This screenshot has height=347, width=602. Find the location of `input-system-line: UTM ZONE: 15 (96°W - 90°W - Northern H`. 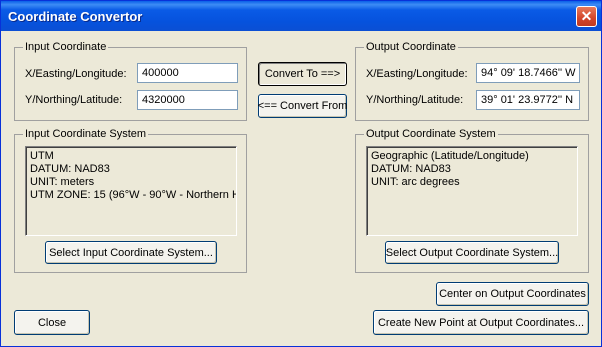

input-system-line: UTM ZONE: 15 (96°W - 90°W - Northern H is located at coordinates (133, 195).